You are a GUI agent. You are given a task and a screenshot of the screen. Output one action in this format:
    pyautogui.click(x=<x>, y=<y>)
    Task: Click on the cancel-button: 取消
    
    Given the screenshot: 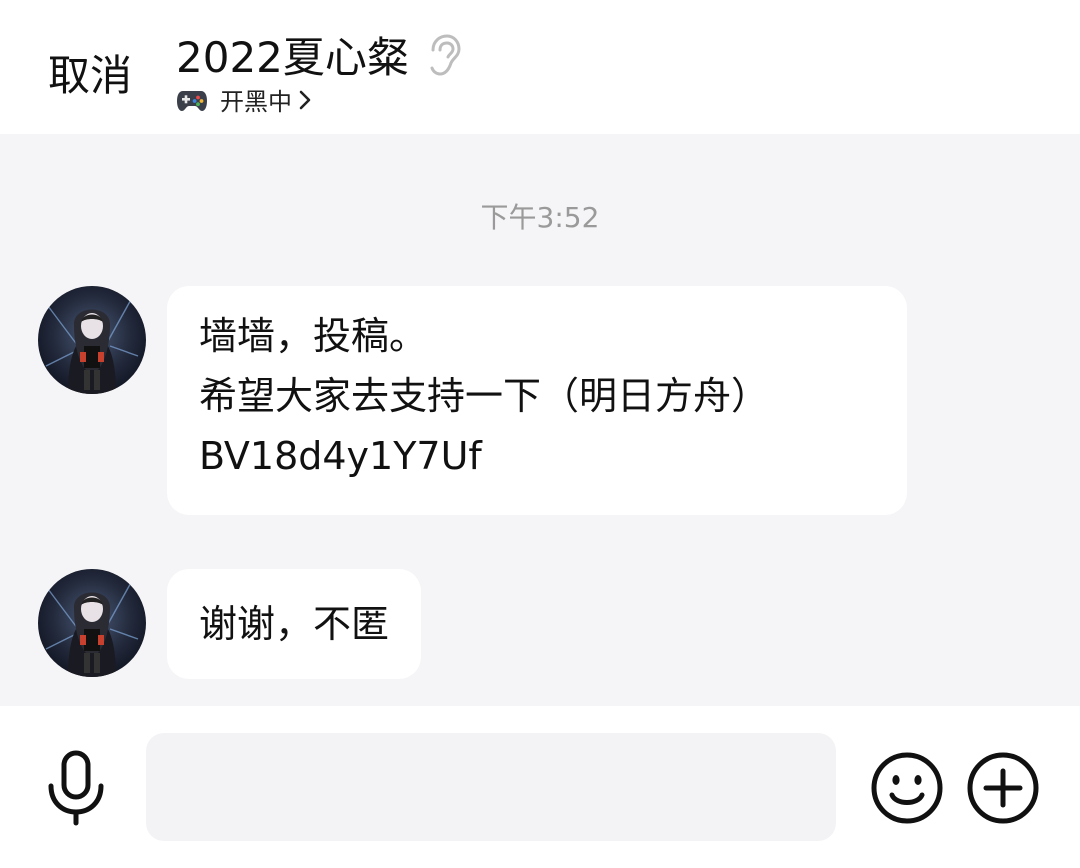 What is the action you would take?
    pyautogui.click(x=90, y=72)
    